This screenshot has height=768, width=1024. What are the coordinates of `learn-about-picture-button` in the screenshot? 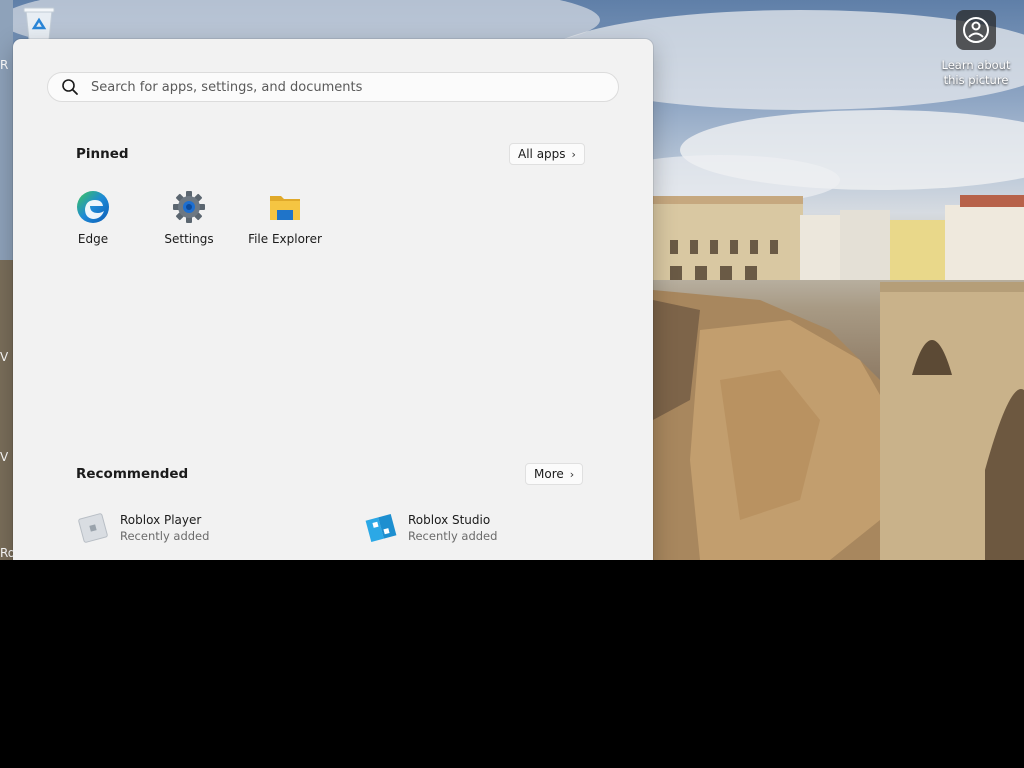 It's located at (976, 30).